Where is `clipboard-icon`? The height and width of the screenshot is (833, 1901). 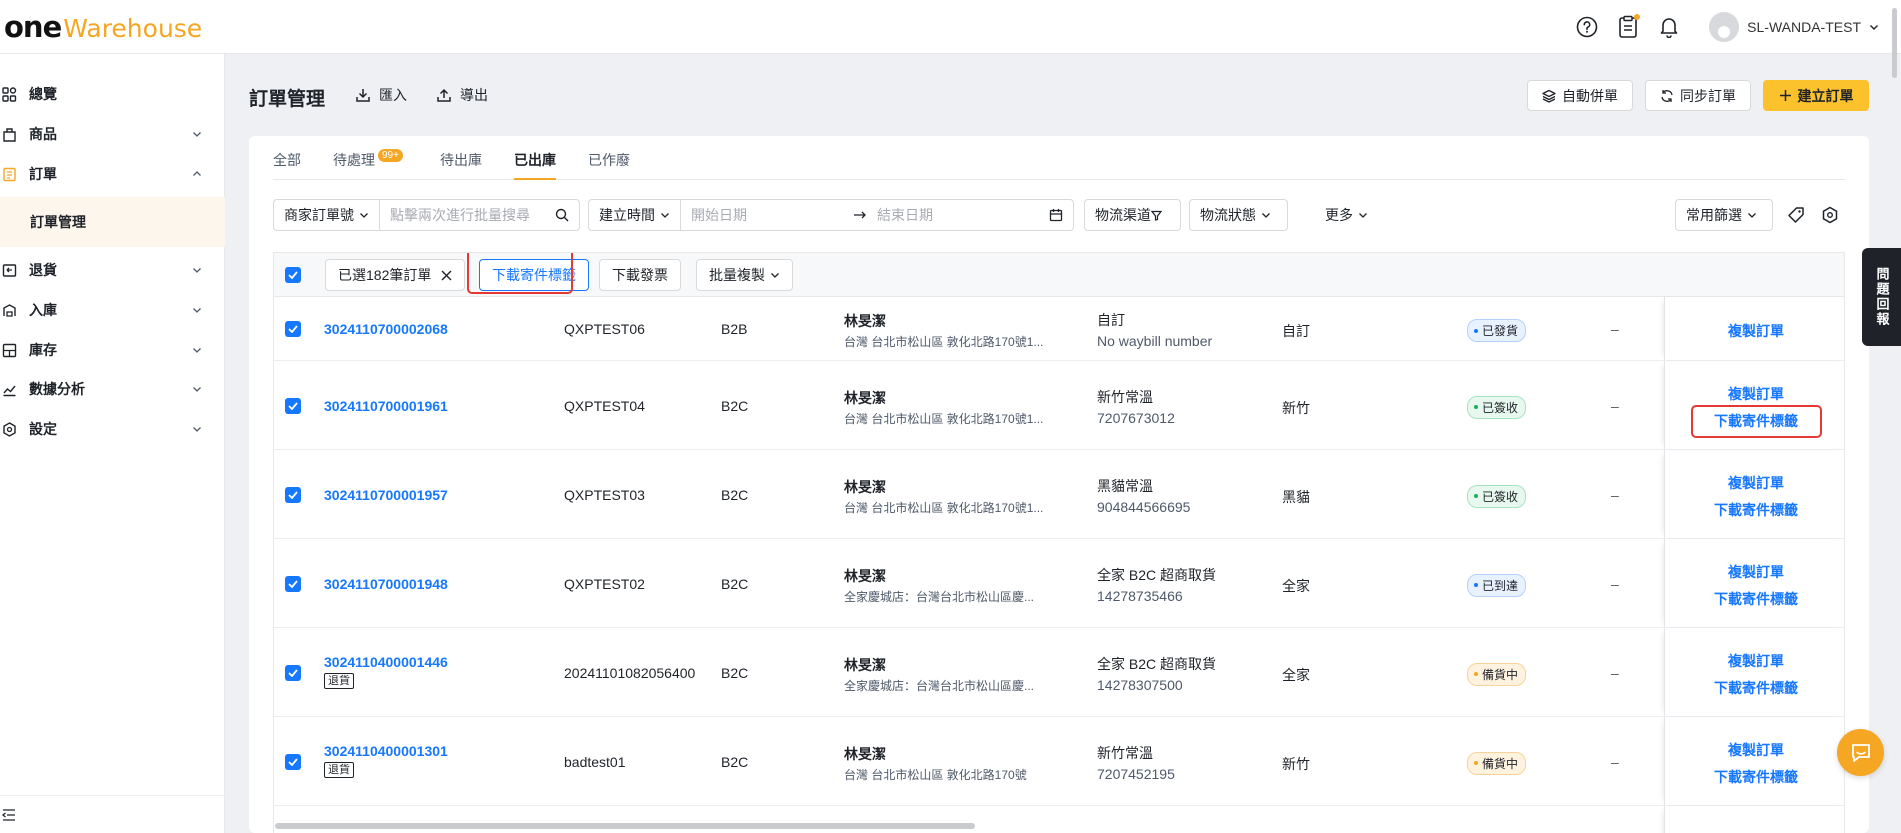 clipboard-icon is located at coordinates (1628, 27).